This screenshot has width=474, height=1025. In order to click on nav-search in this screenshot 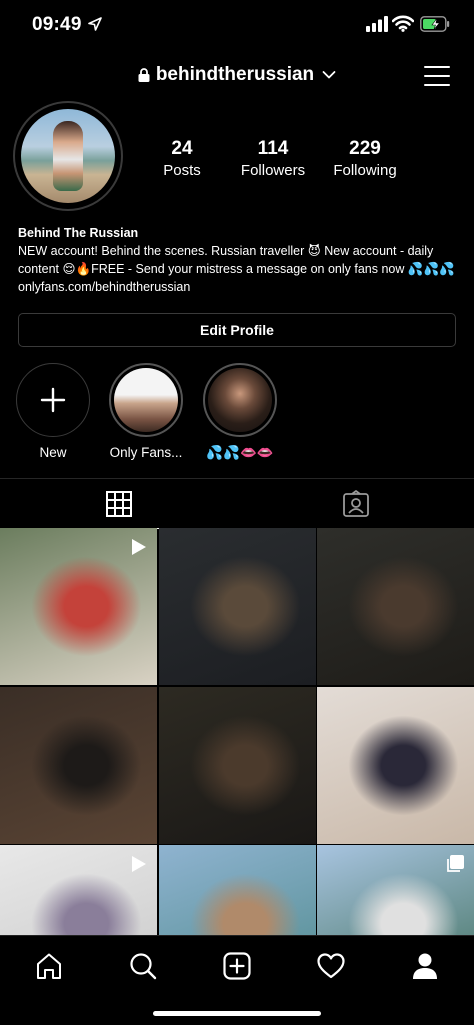, I will do `click(143, 966)`.